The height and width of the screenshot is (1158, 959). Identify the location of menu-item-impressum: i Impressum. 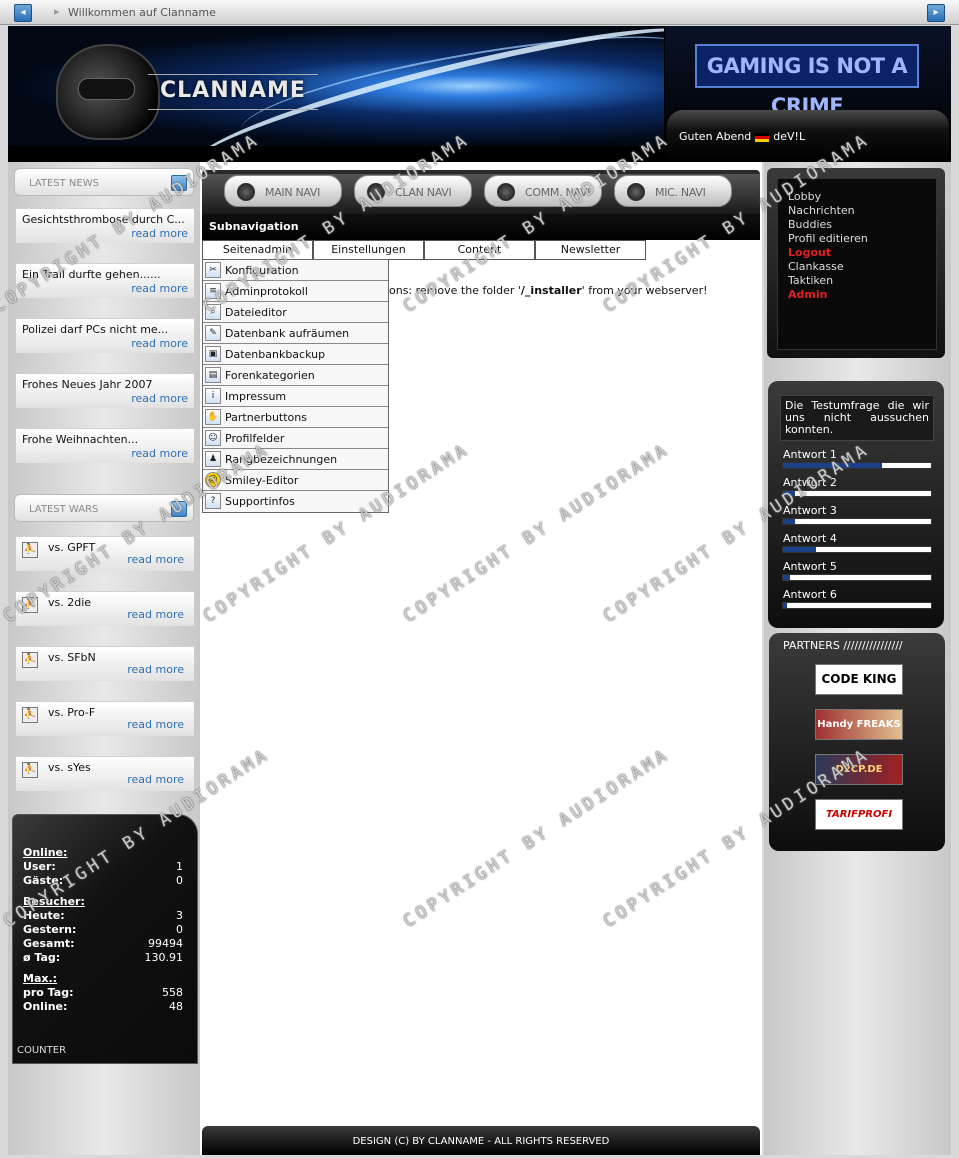
(295, 396).